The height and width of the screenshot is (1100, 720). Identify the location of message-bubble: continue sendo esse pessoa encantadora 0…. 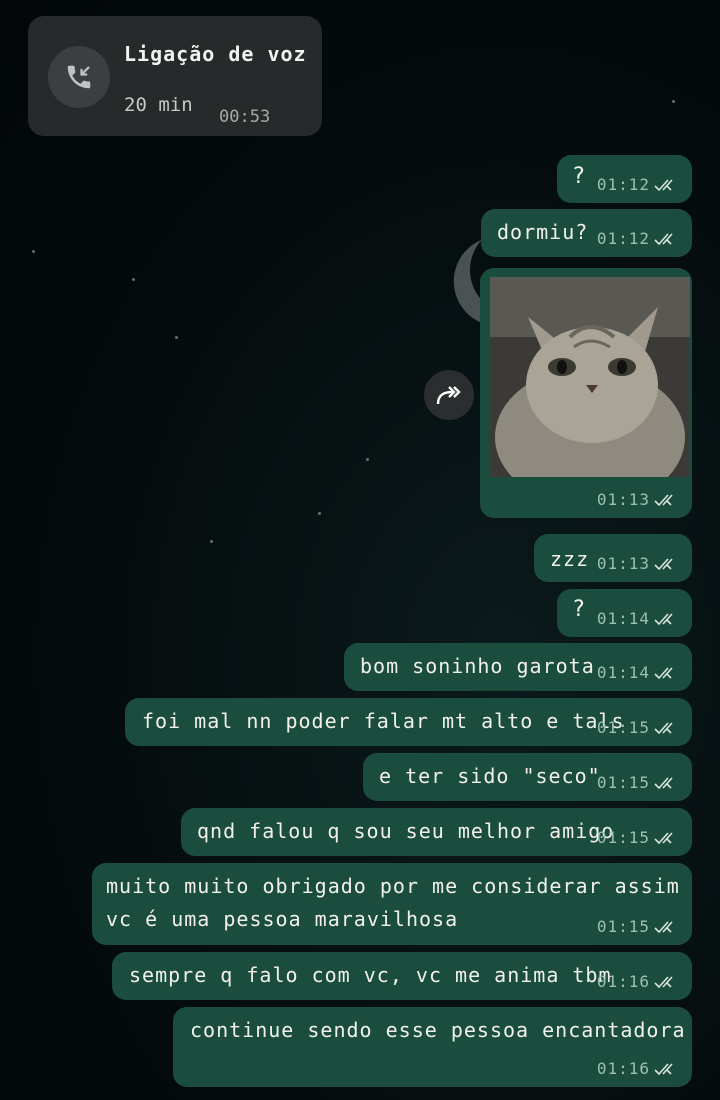
(432, 1047).